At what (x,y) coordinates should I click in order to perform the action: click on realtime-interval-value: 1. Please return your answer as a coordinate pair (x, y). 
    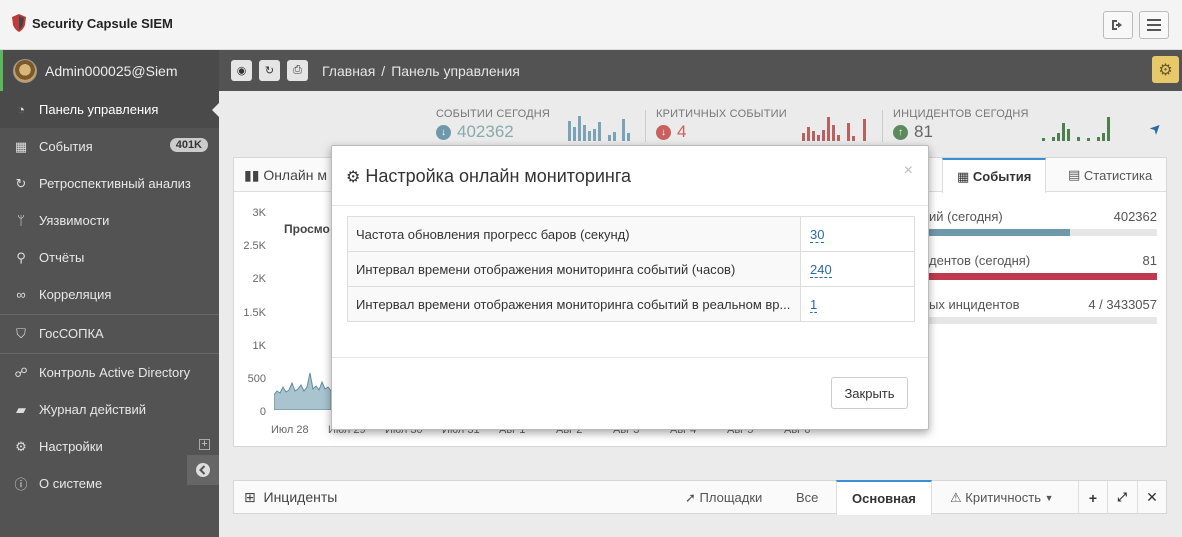
    Looking at the image, I should click on (814, 304).